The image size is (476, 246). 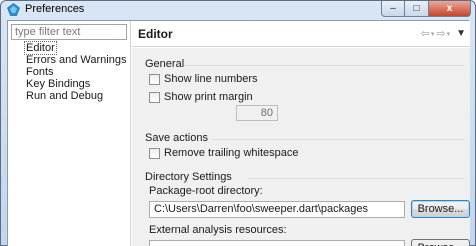 I want to click on checkbox-label: Show line numbers, so click(x=211, y=79).